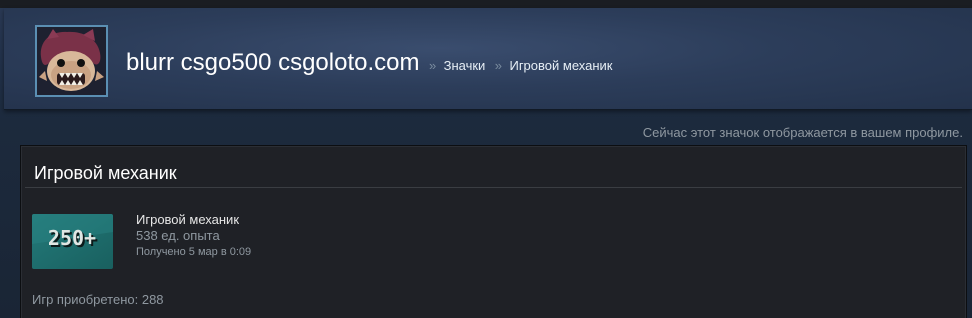 The image size is (972, 318). Describe the element at coordinates (560, 65) in the screenshot. I see `breadcrumb-current-badge: Игровой механик` at that location.